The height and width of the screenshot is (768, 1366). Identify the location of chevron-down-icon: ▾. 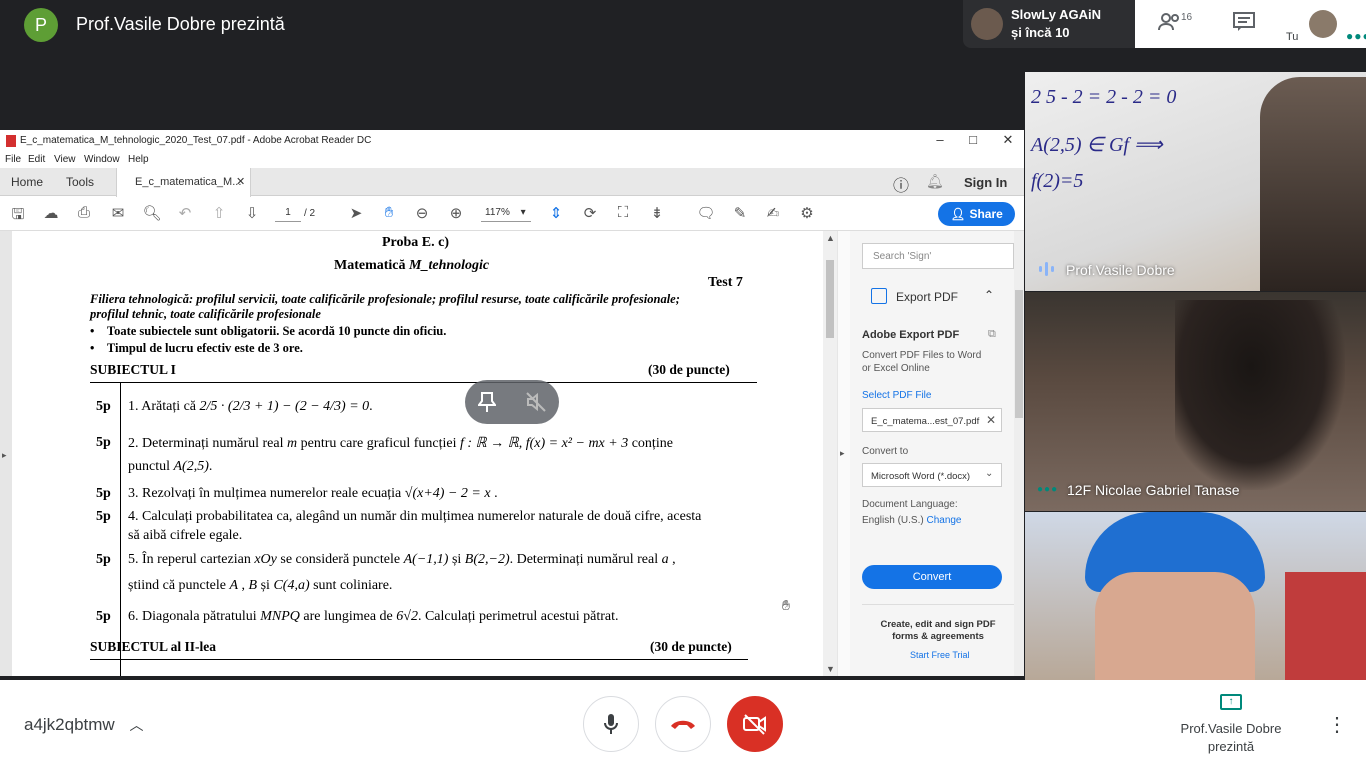
(523, 212).